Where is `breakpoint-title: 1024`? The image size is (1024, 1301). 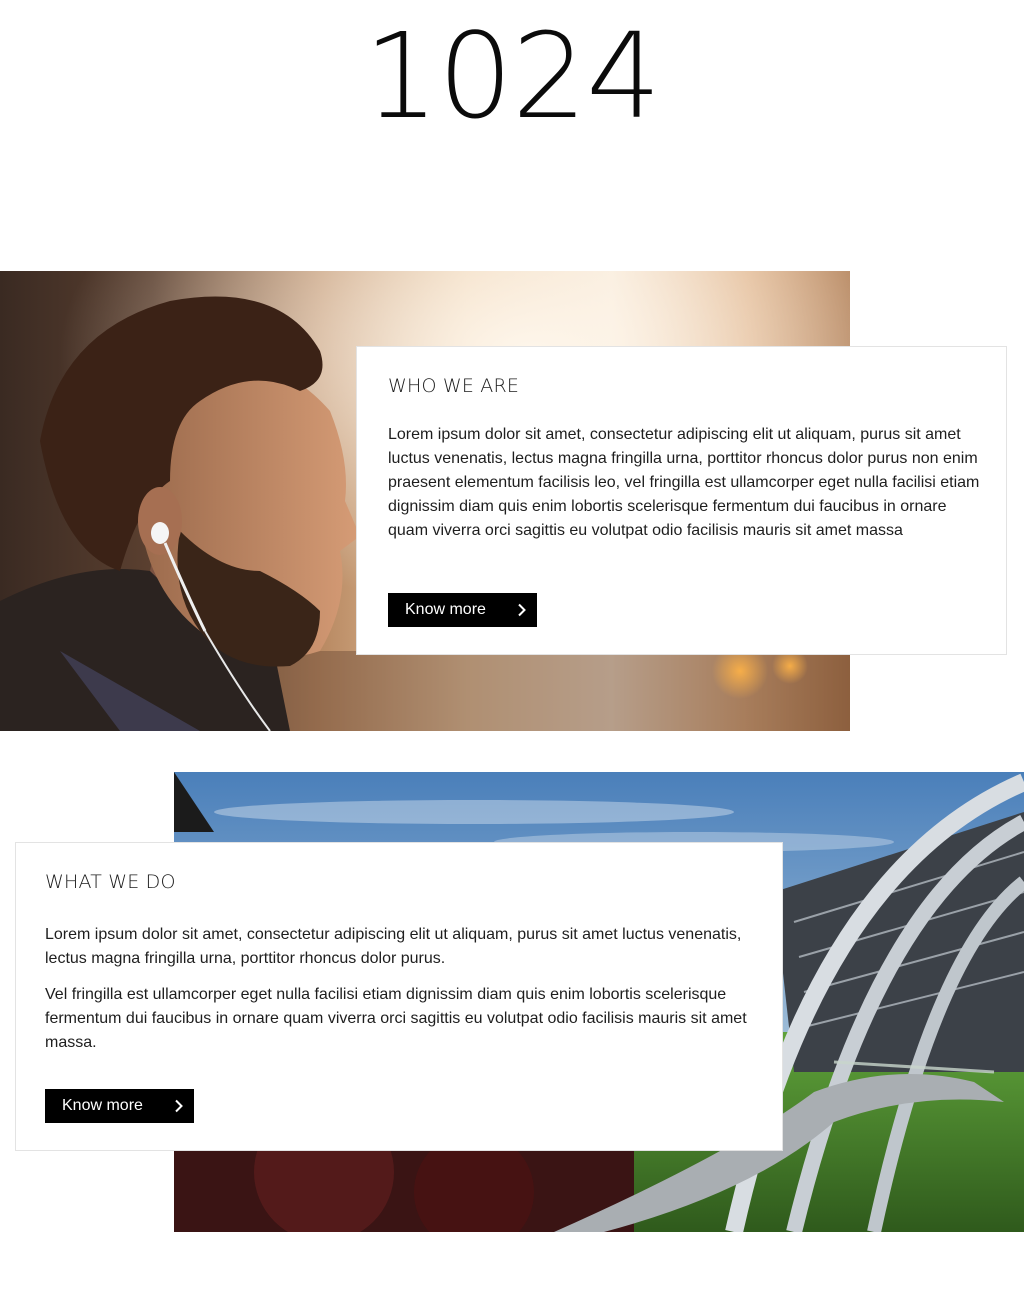 breakpoint-title: 1024 is located at coordinates (512, 76).